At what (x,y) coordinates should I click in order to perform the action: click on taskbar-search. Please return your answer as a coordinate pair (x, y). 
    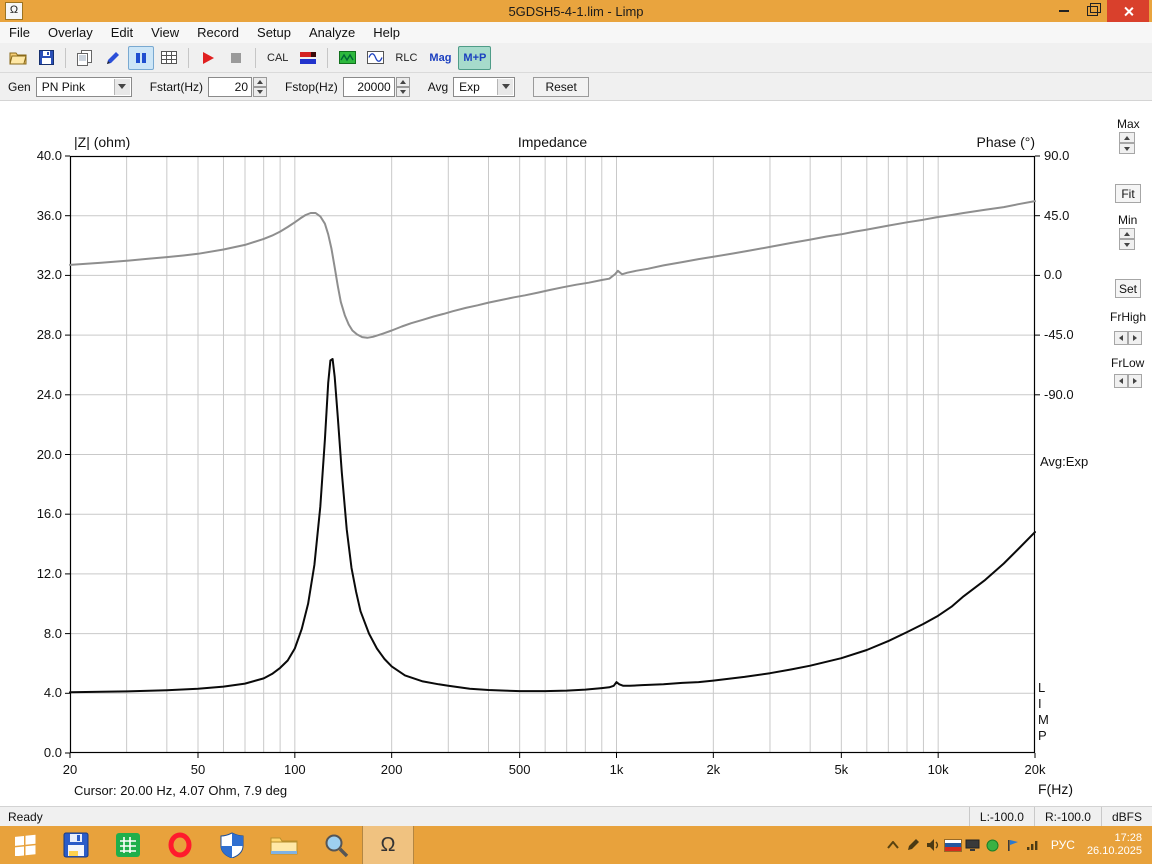
    Looking at the image, I should click on (336, 845).